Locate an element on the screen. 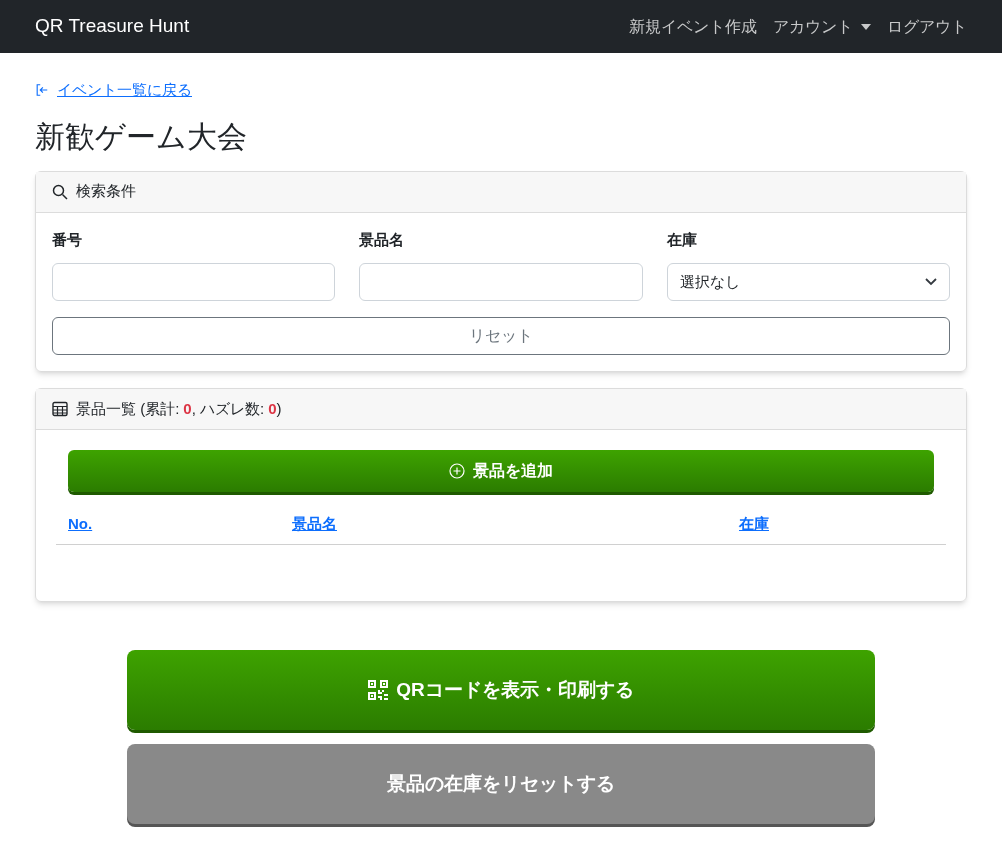 This screenshot has height=841, width=1002. card-title: 景品一覧 (累計: 0, ハズレ数: 0) is located at coordinates (179, 408).